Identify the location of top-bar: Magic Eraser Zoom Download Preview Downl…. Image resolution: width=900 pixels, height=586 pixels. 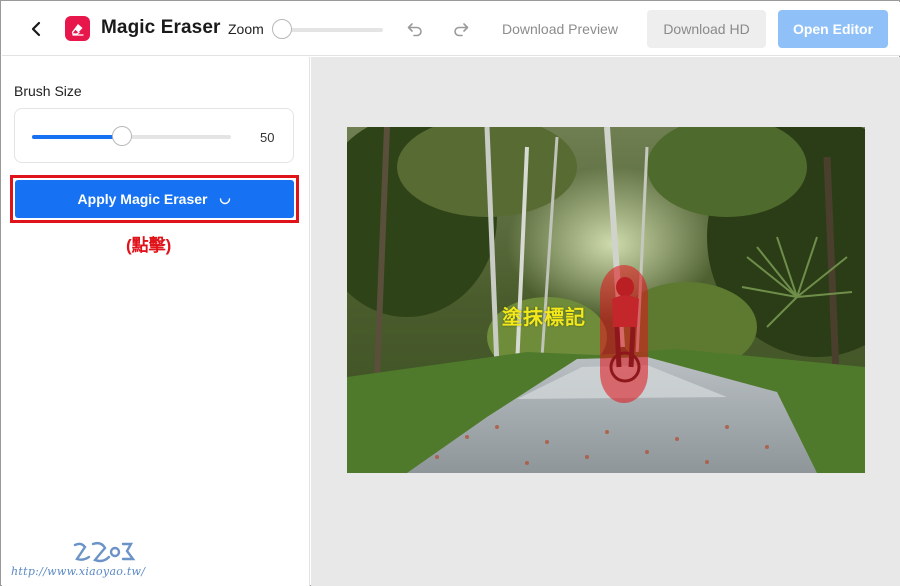
(451, 29).